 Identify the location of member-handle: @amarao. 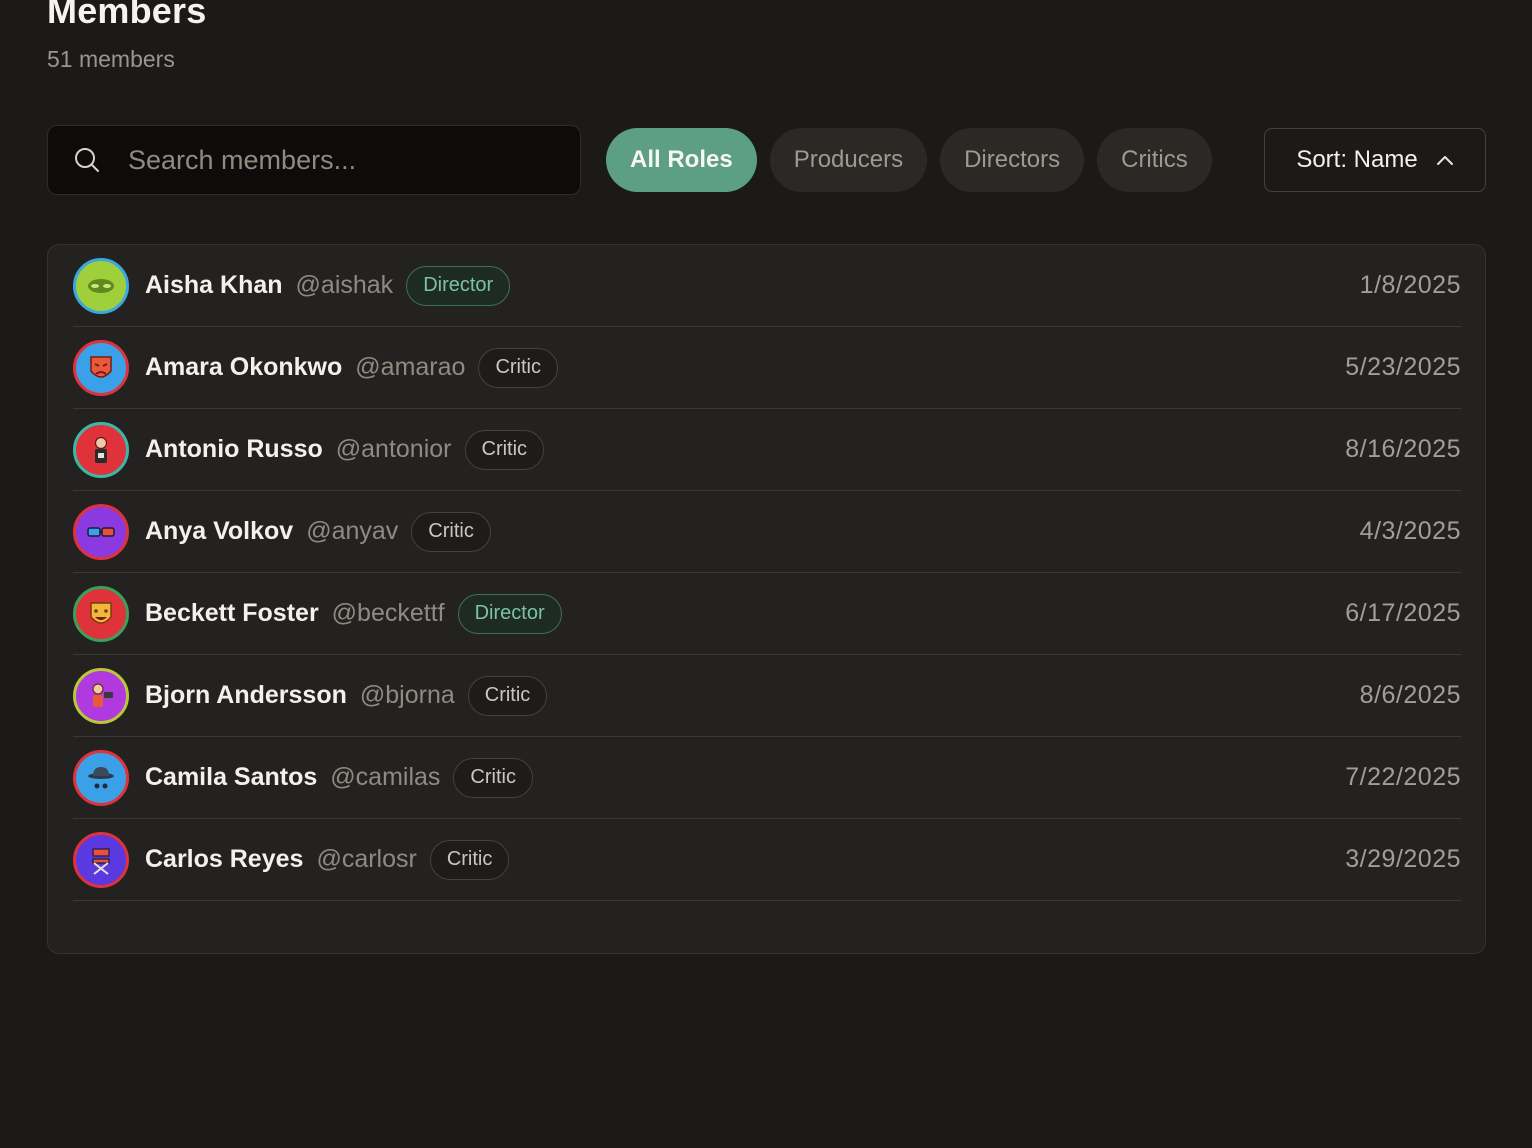
(410, 367).